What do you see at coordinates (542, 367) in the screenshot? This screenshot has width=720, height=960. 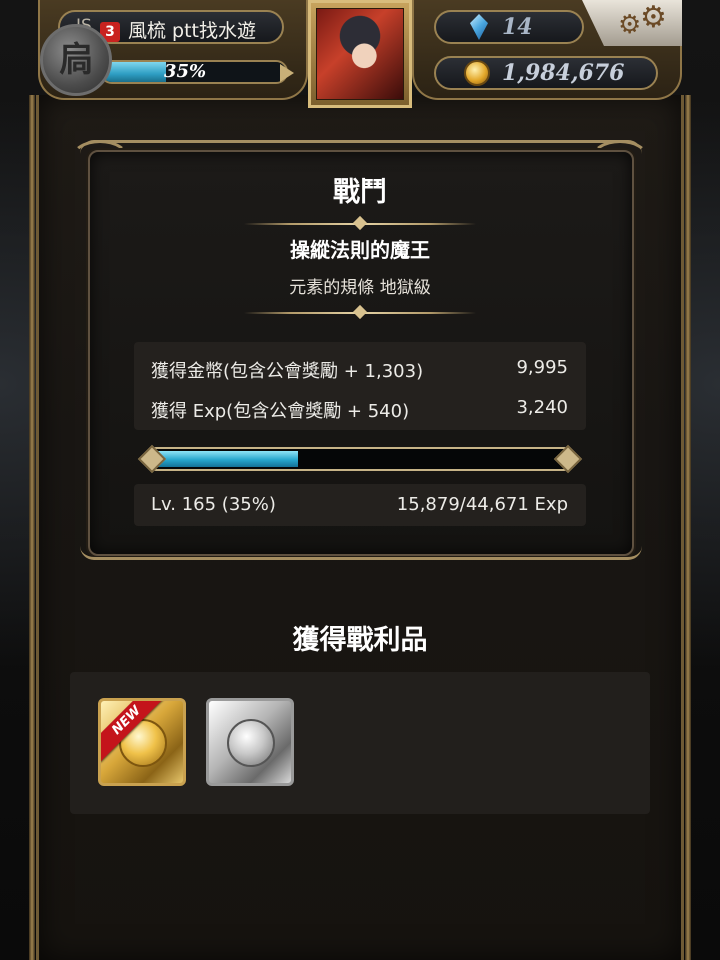 I see `gold-reward-value: 9,995` at bounding box center [542, 367].